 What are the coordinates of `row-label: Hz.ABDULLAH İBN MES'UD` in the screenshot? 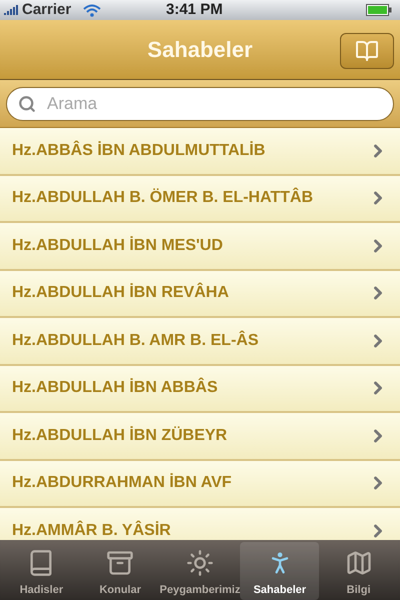 It's located at (118, 245).